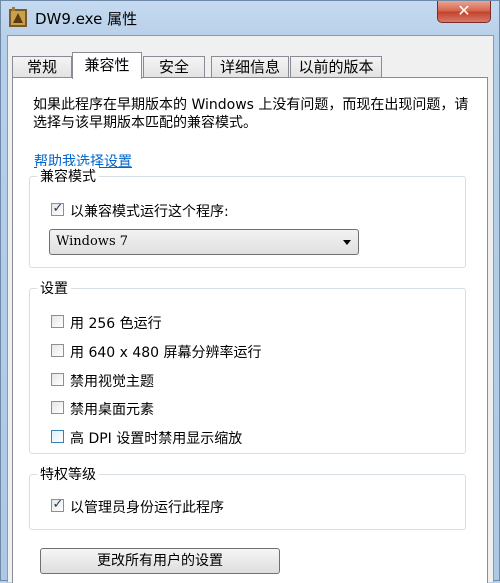 This screenshot has width=500, height=583. Describe the element at coordinates (86, 19) in the screenshot. I see `window-title: DW9.exe 属性` at that location.